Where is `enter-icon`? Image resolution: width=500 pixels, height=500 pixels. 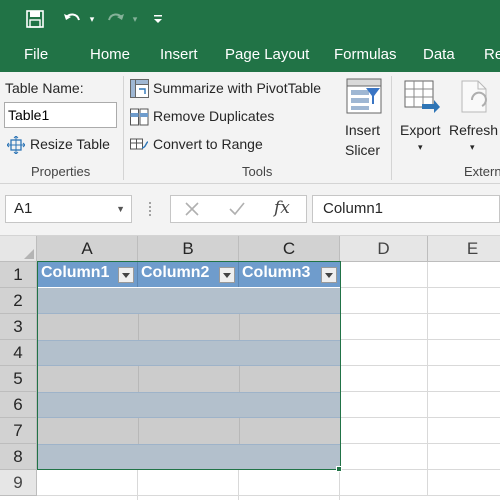
enter-icon is located at coordinates (237, 211).